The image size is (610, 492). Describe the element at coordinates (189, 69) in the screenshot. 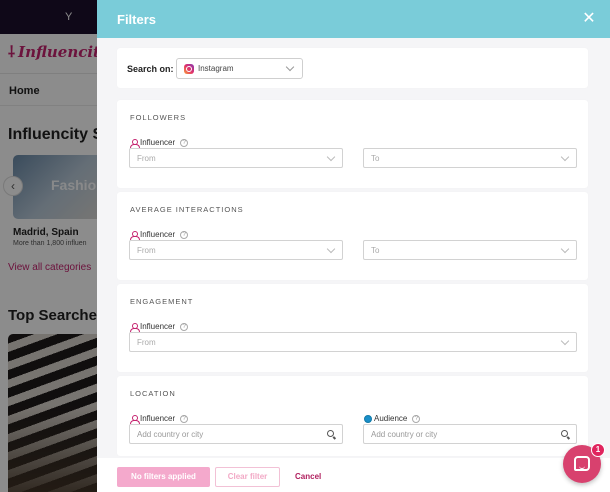

I see `instagram-icon` at that location.